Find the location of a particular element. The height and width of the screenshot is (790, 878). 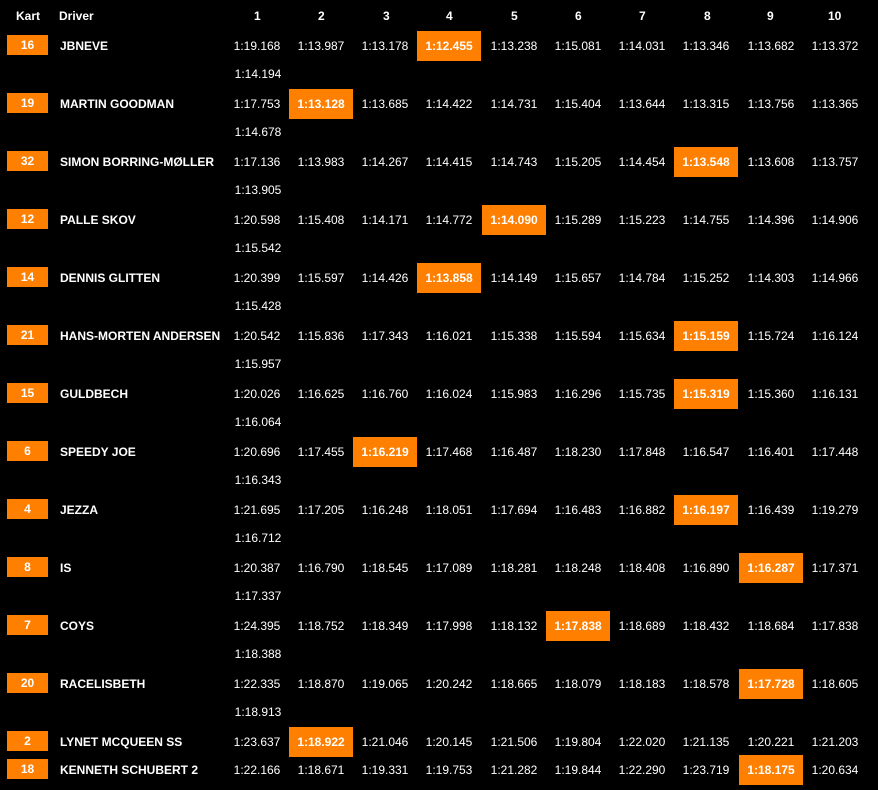

lap-cell: 1:13.238 is located at coordinates (514, 46).